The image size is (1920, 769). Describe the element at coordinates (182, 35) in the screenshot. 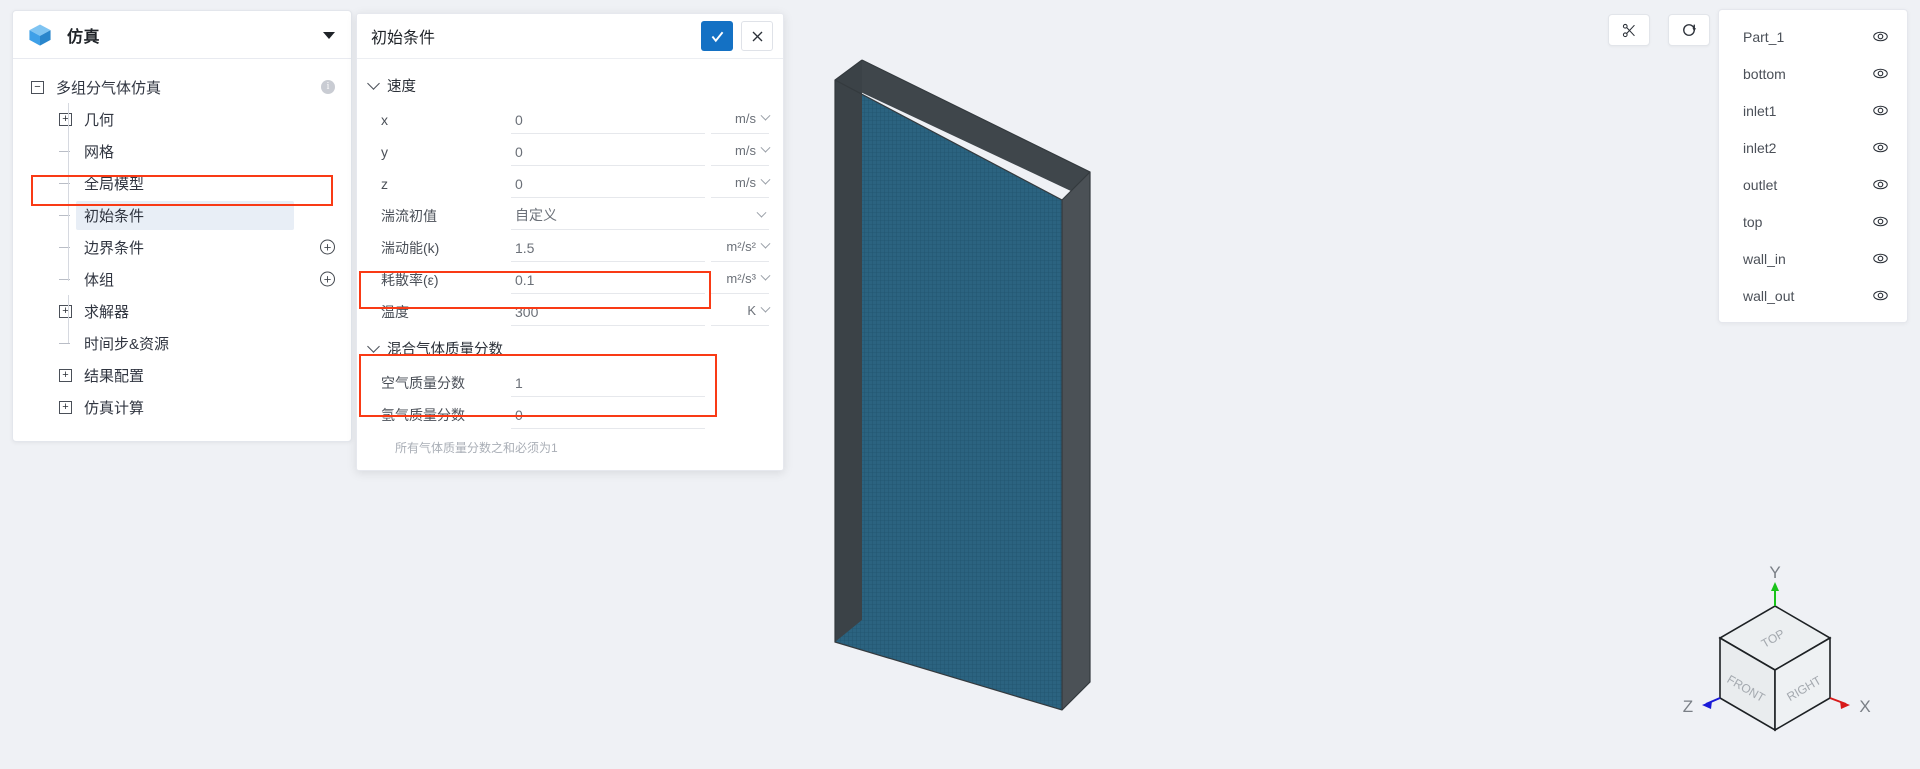

I see `panel-header: 仿真` at that location.